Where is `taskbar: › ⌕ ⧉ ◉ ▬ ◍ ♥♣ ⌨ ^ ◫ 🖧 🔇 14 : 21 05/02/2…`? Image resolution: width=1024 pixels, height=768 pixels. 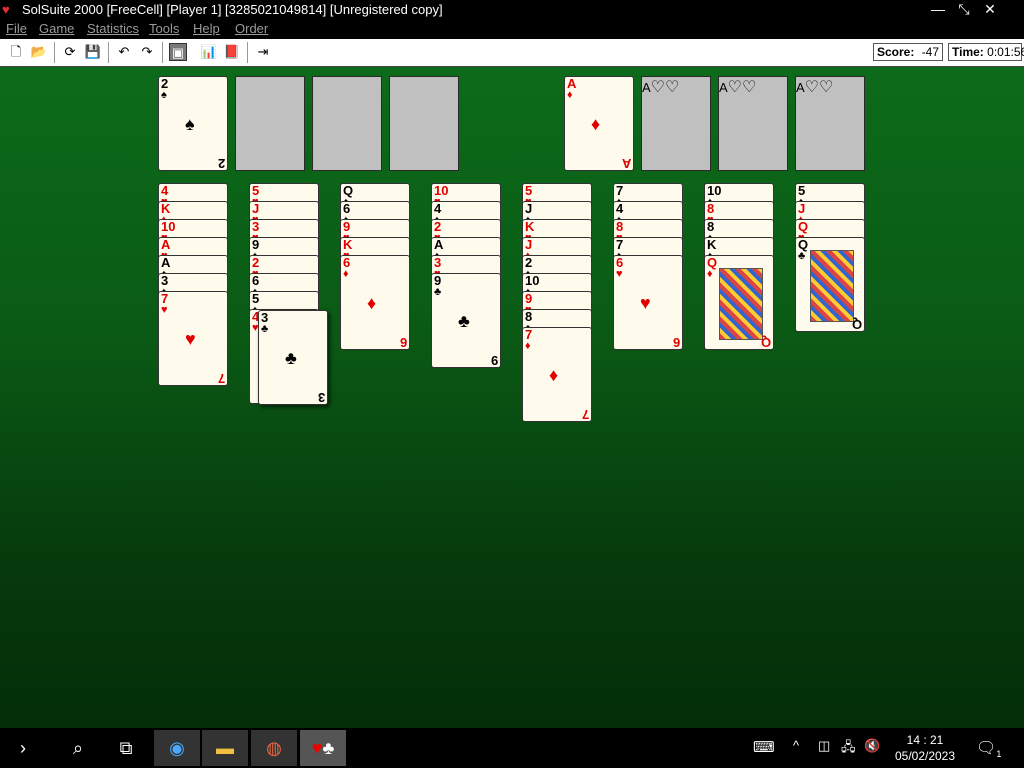
taskbar: › ⌕ ⧉ ◉ ▬ ◍ ♥♣ ⌨ ^ ◫ 🖧 🔇 14 : 21 05/02/2… is located at coordinates (512, 748).